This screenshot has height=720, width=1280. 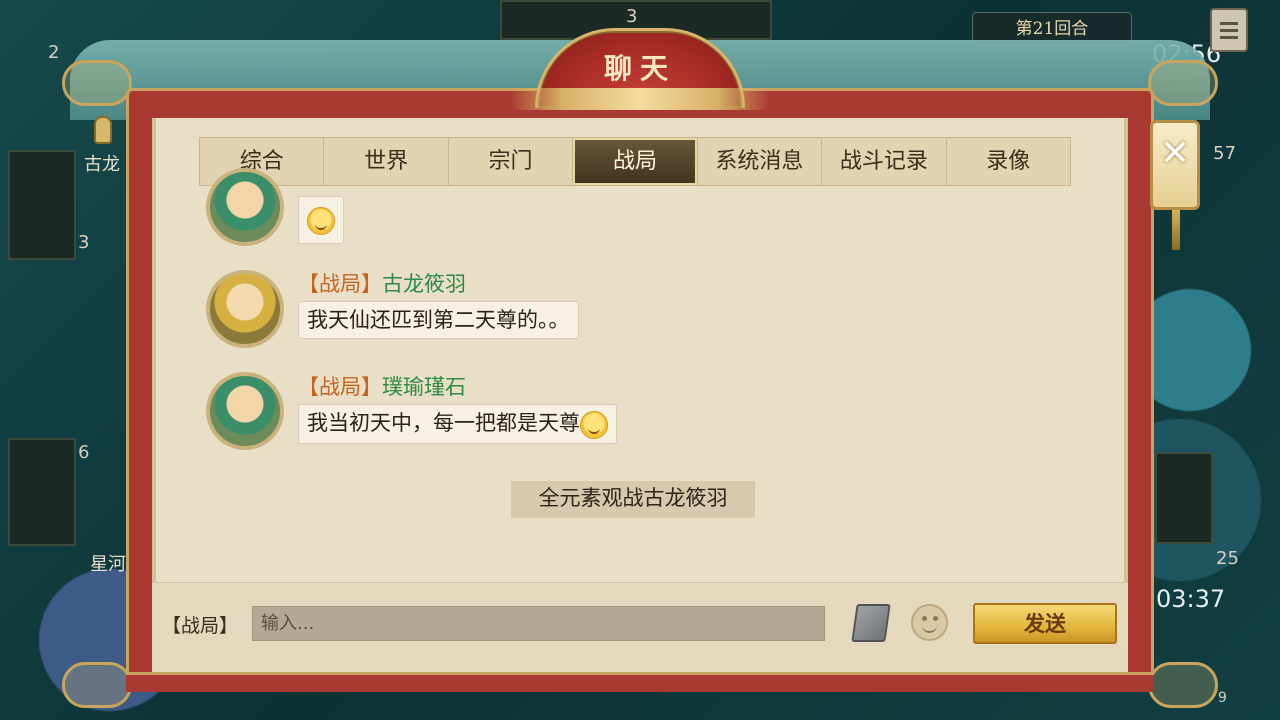 I want to click on chat-bubble: 我天仙还匹到第二天尊的。。, so click(x=438, y=320).